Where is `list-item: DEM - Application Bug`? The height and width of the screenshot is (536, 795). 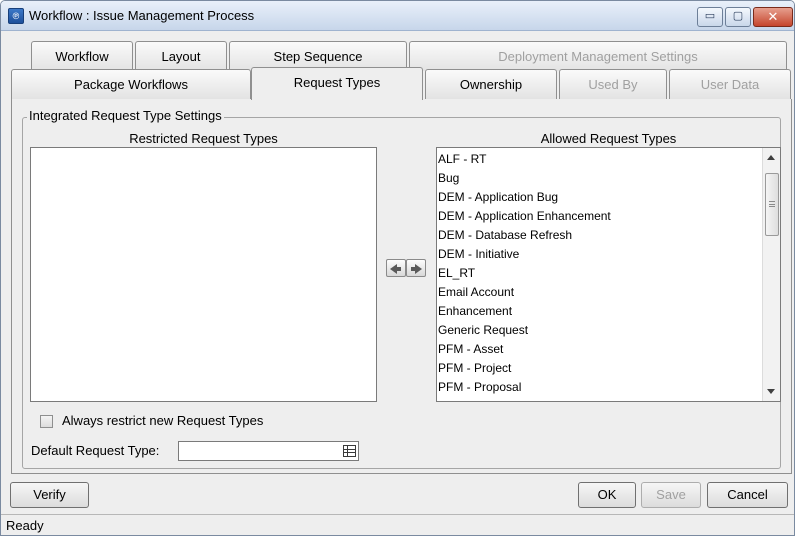 list-item: DEM - Application Bug is located at coordinates (498, 197).